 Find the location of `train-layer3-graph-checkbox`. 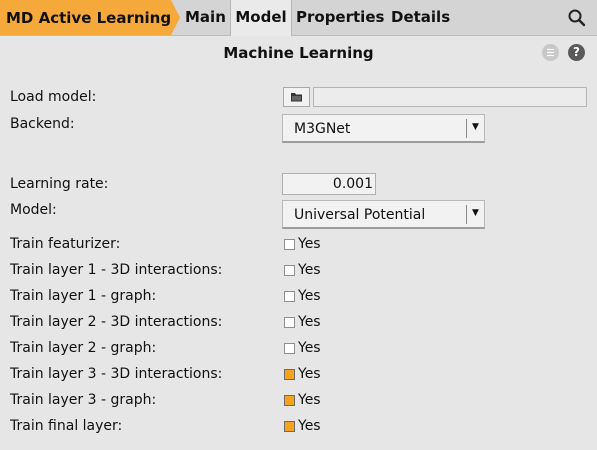

train-layer3-graph-checkbox is located at coordinates (289, 400).